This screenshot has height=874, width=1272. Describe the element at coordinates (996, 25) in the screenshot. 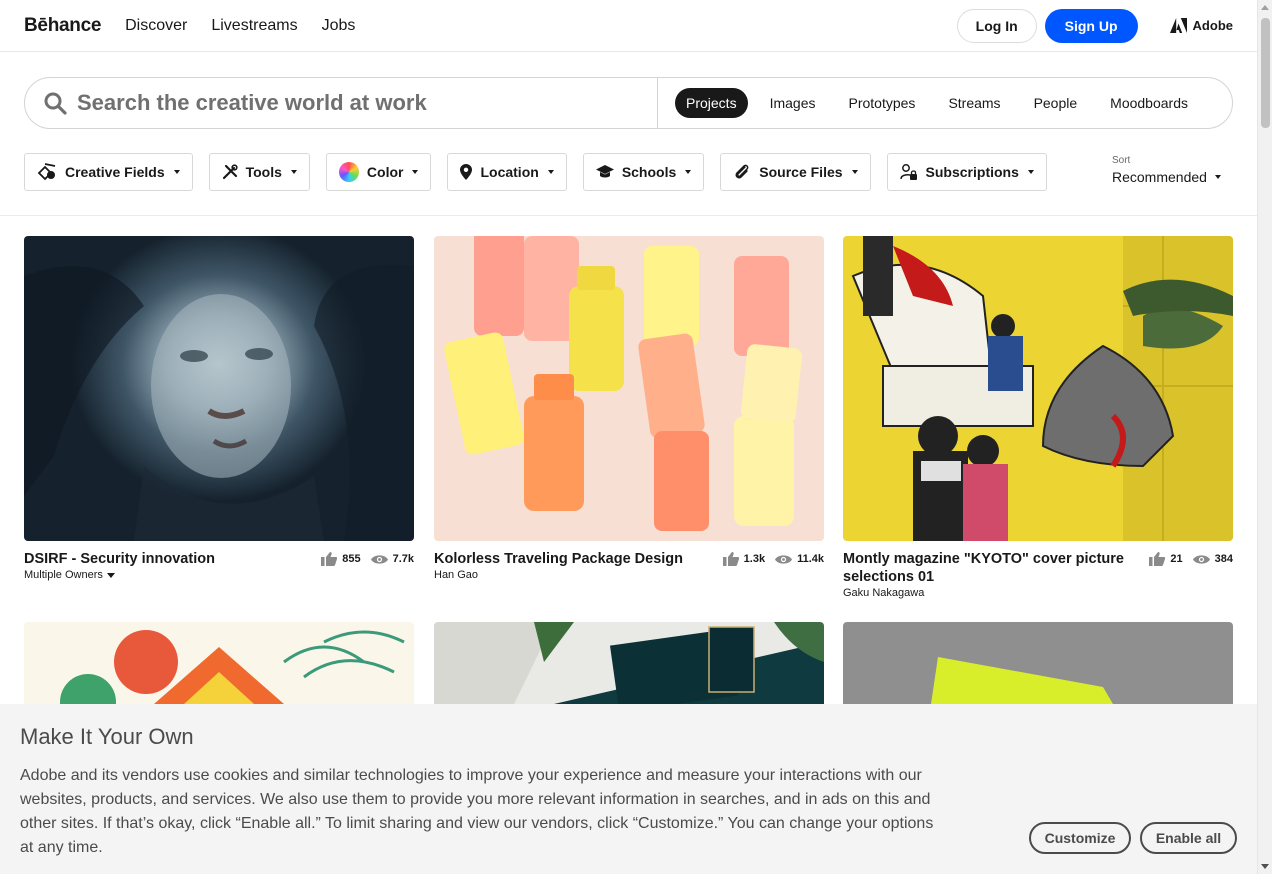

I see `log-in-button: Log In` at that location.